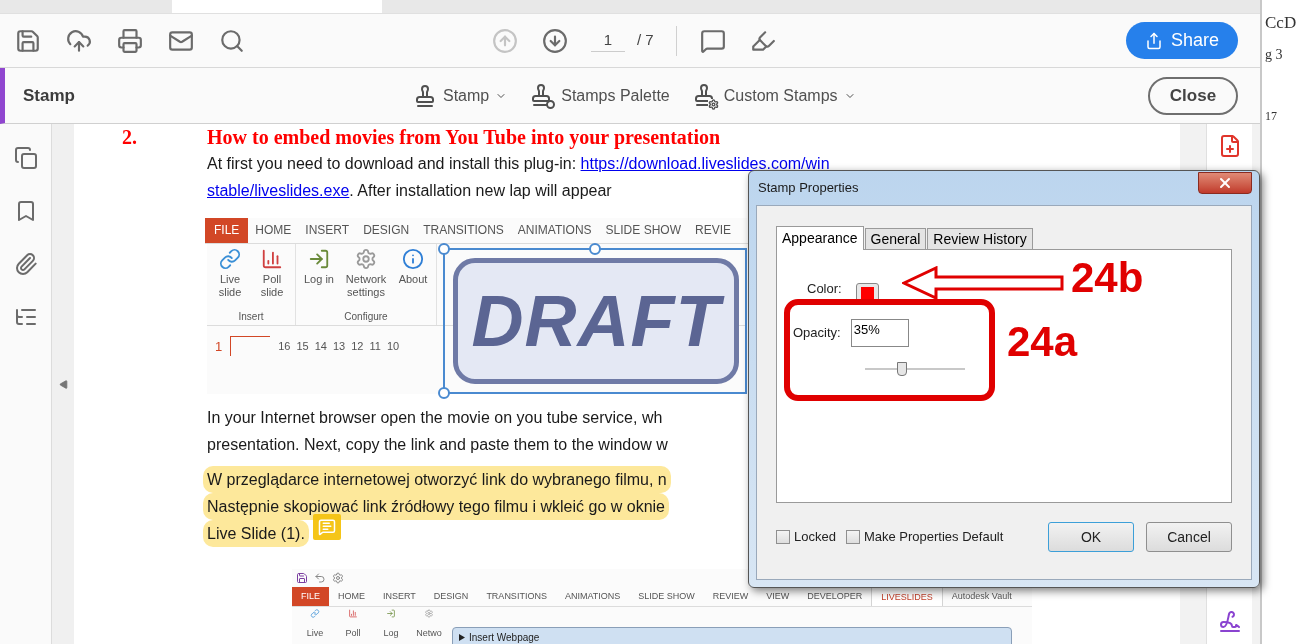  What do you see at coordinates (339, 346) in the screenshot?
I see `ruler-number: 13` at bounding box center [339, 346].